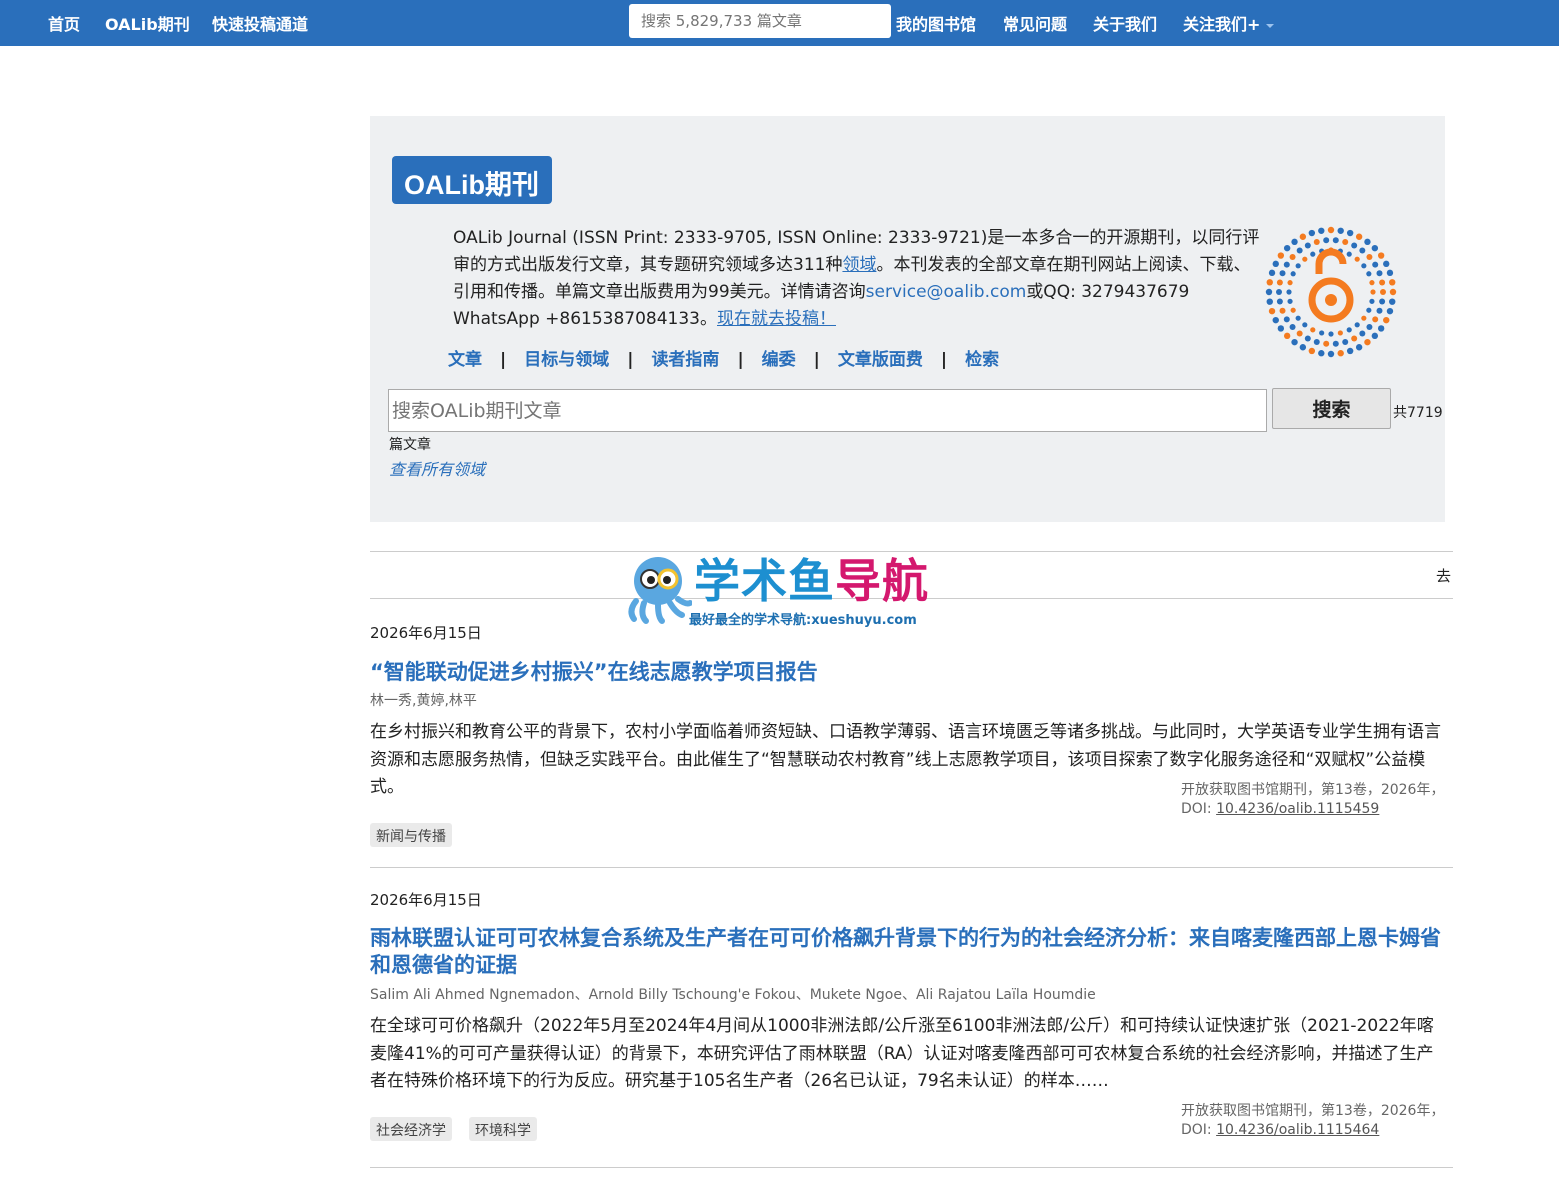  I want to click on watermark-subtitle: 最好最全的学术导航:xueshuyu.com, so click(803, 620).